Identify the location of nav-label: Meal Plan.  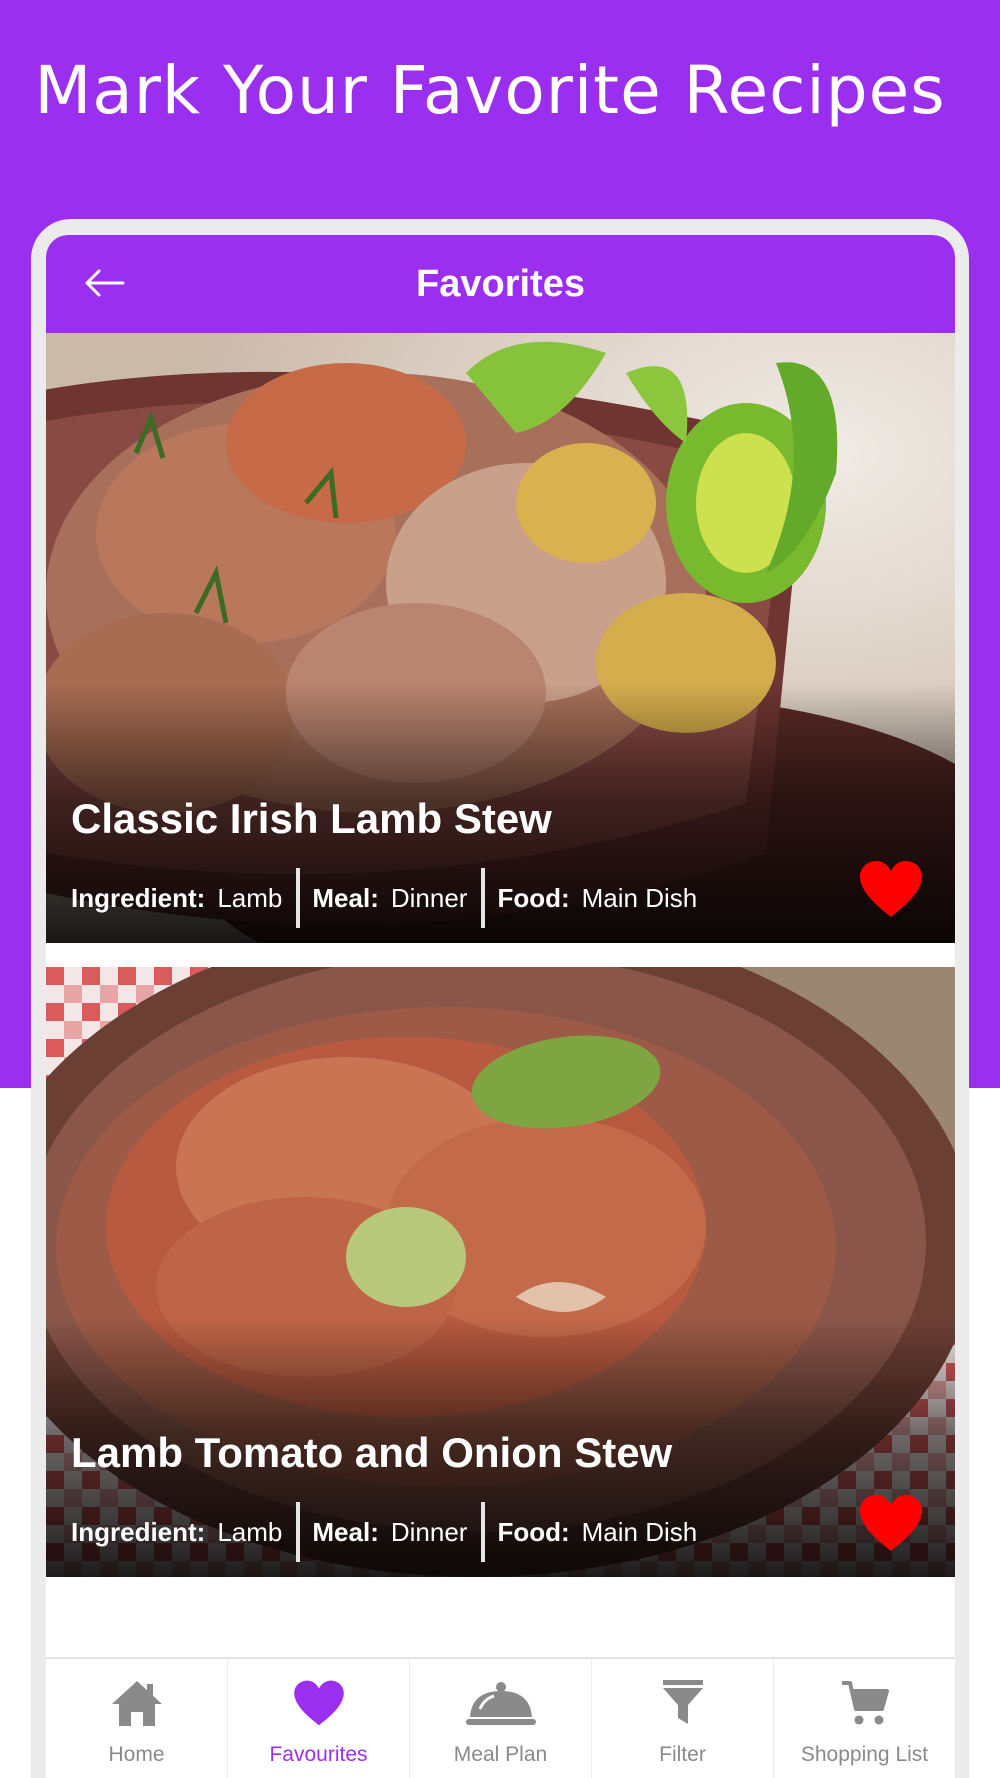
(500, 1754).